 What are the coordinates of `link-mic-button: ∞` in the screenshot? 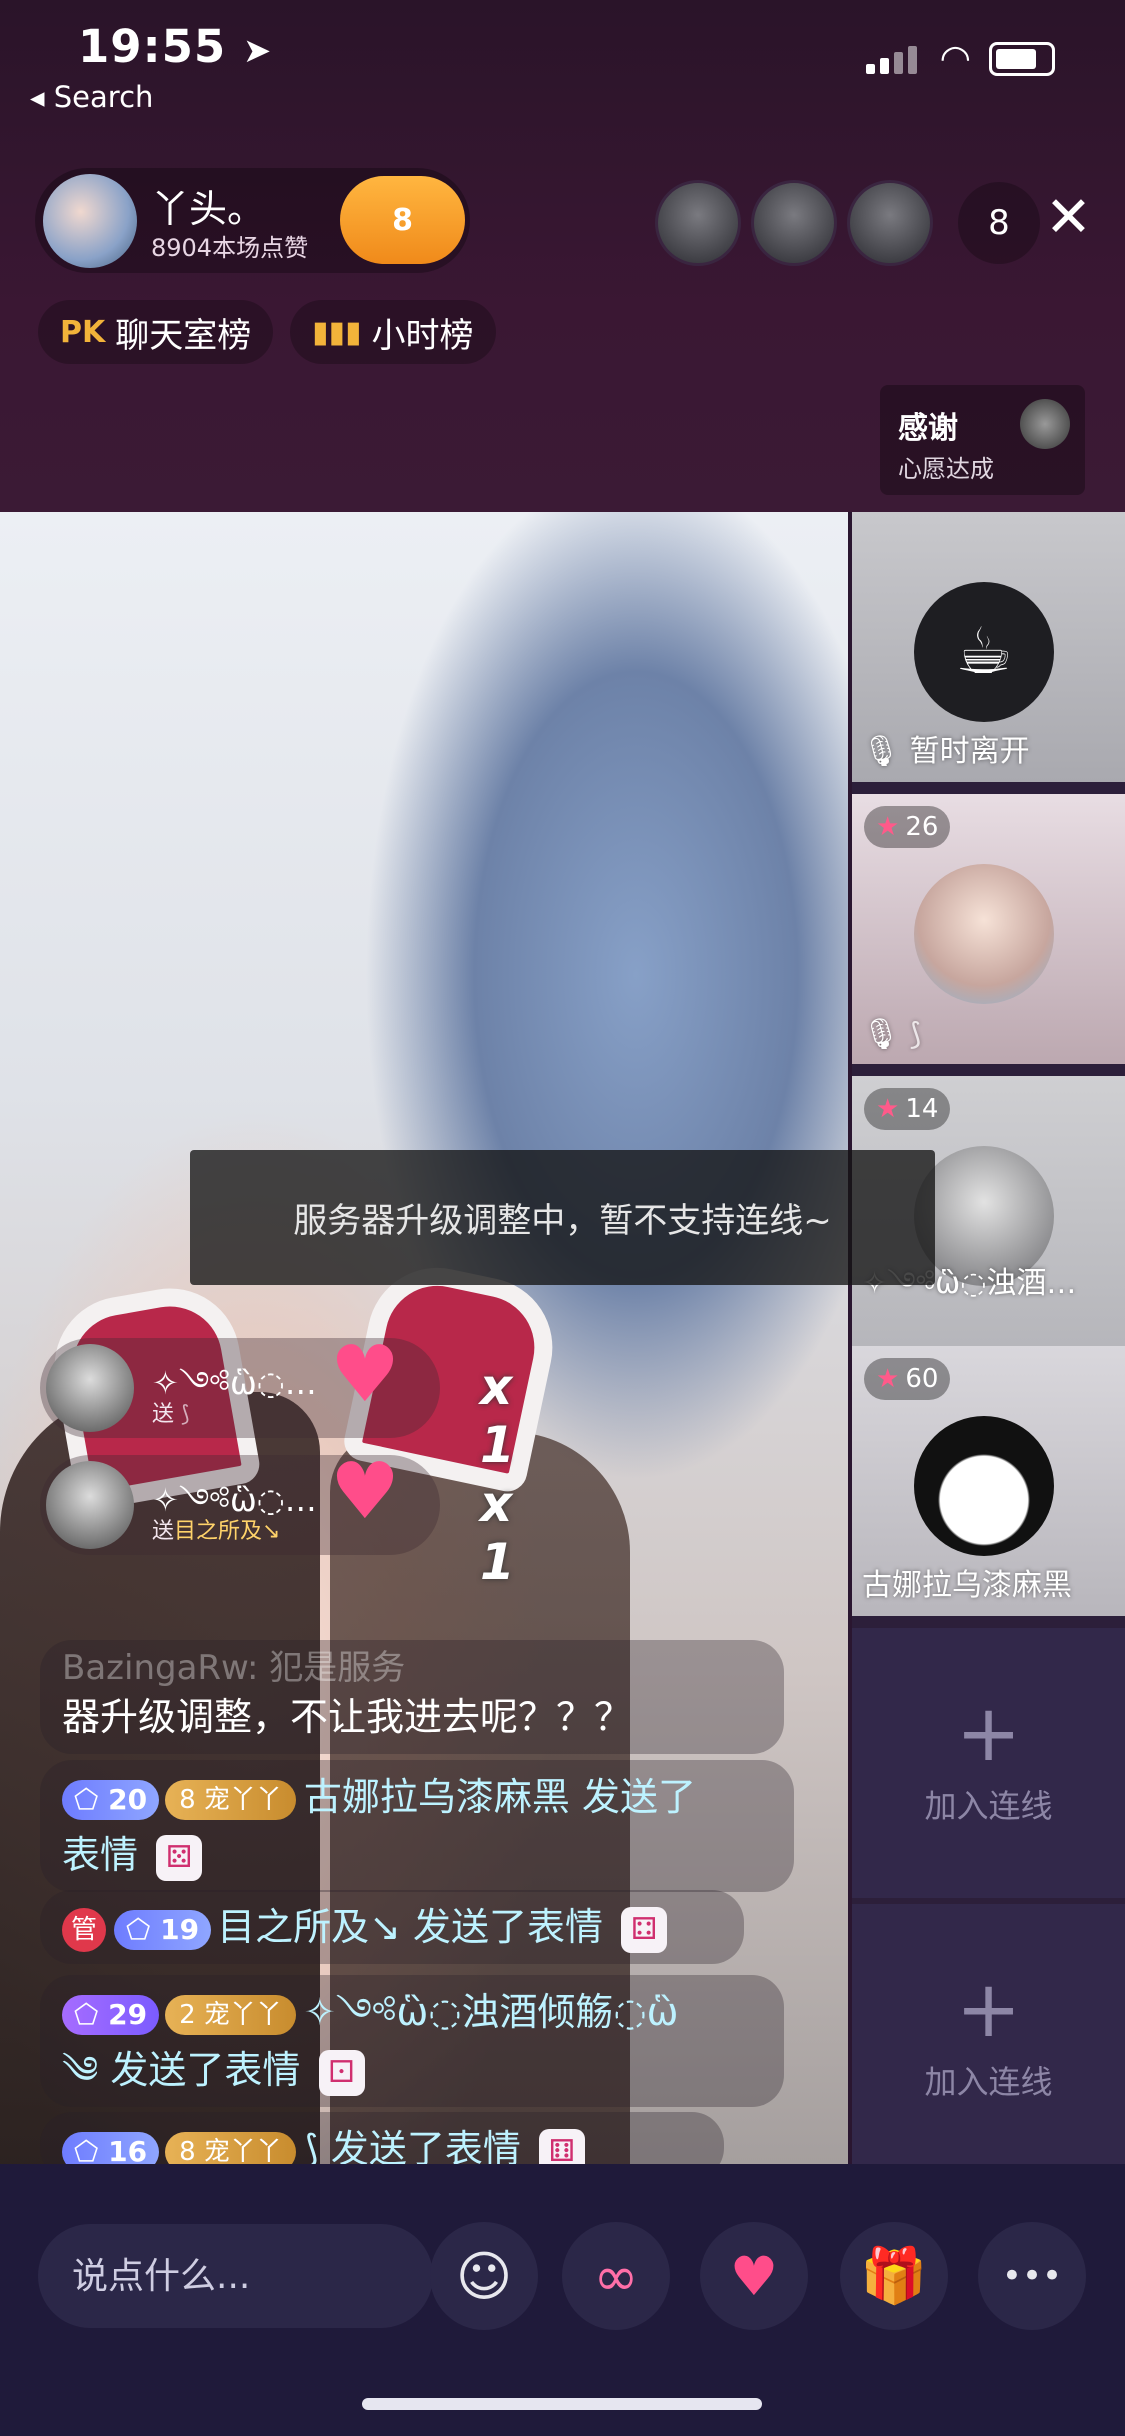 It's located at (616, 2276).